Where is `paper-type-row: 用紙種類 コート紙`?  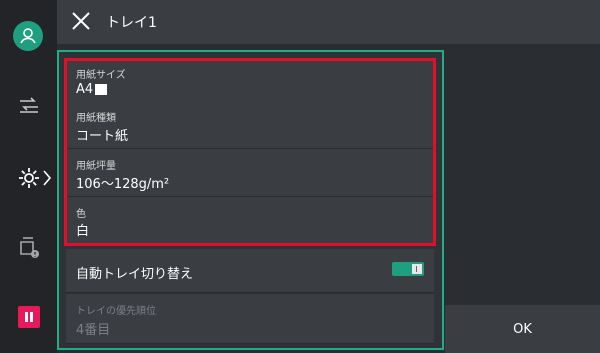
paper-type-row: 用紙種類 コート紙 is located at coordinates (250, 125).